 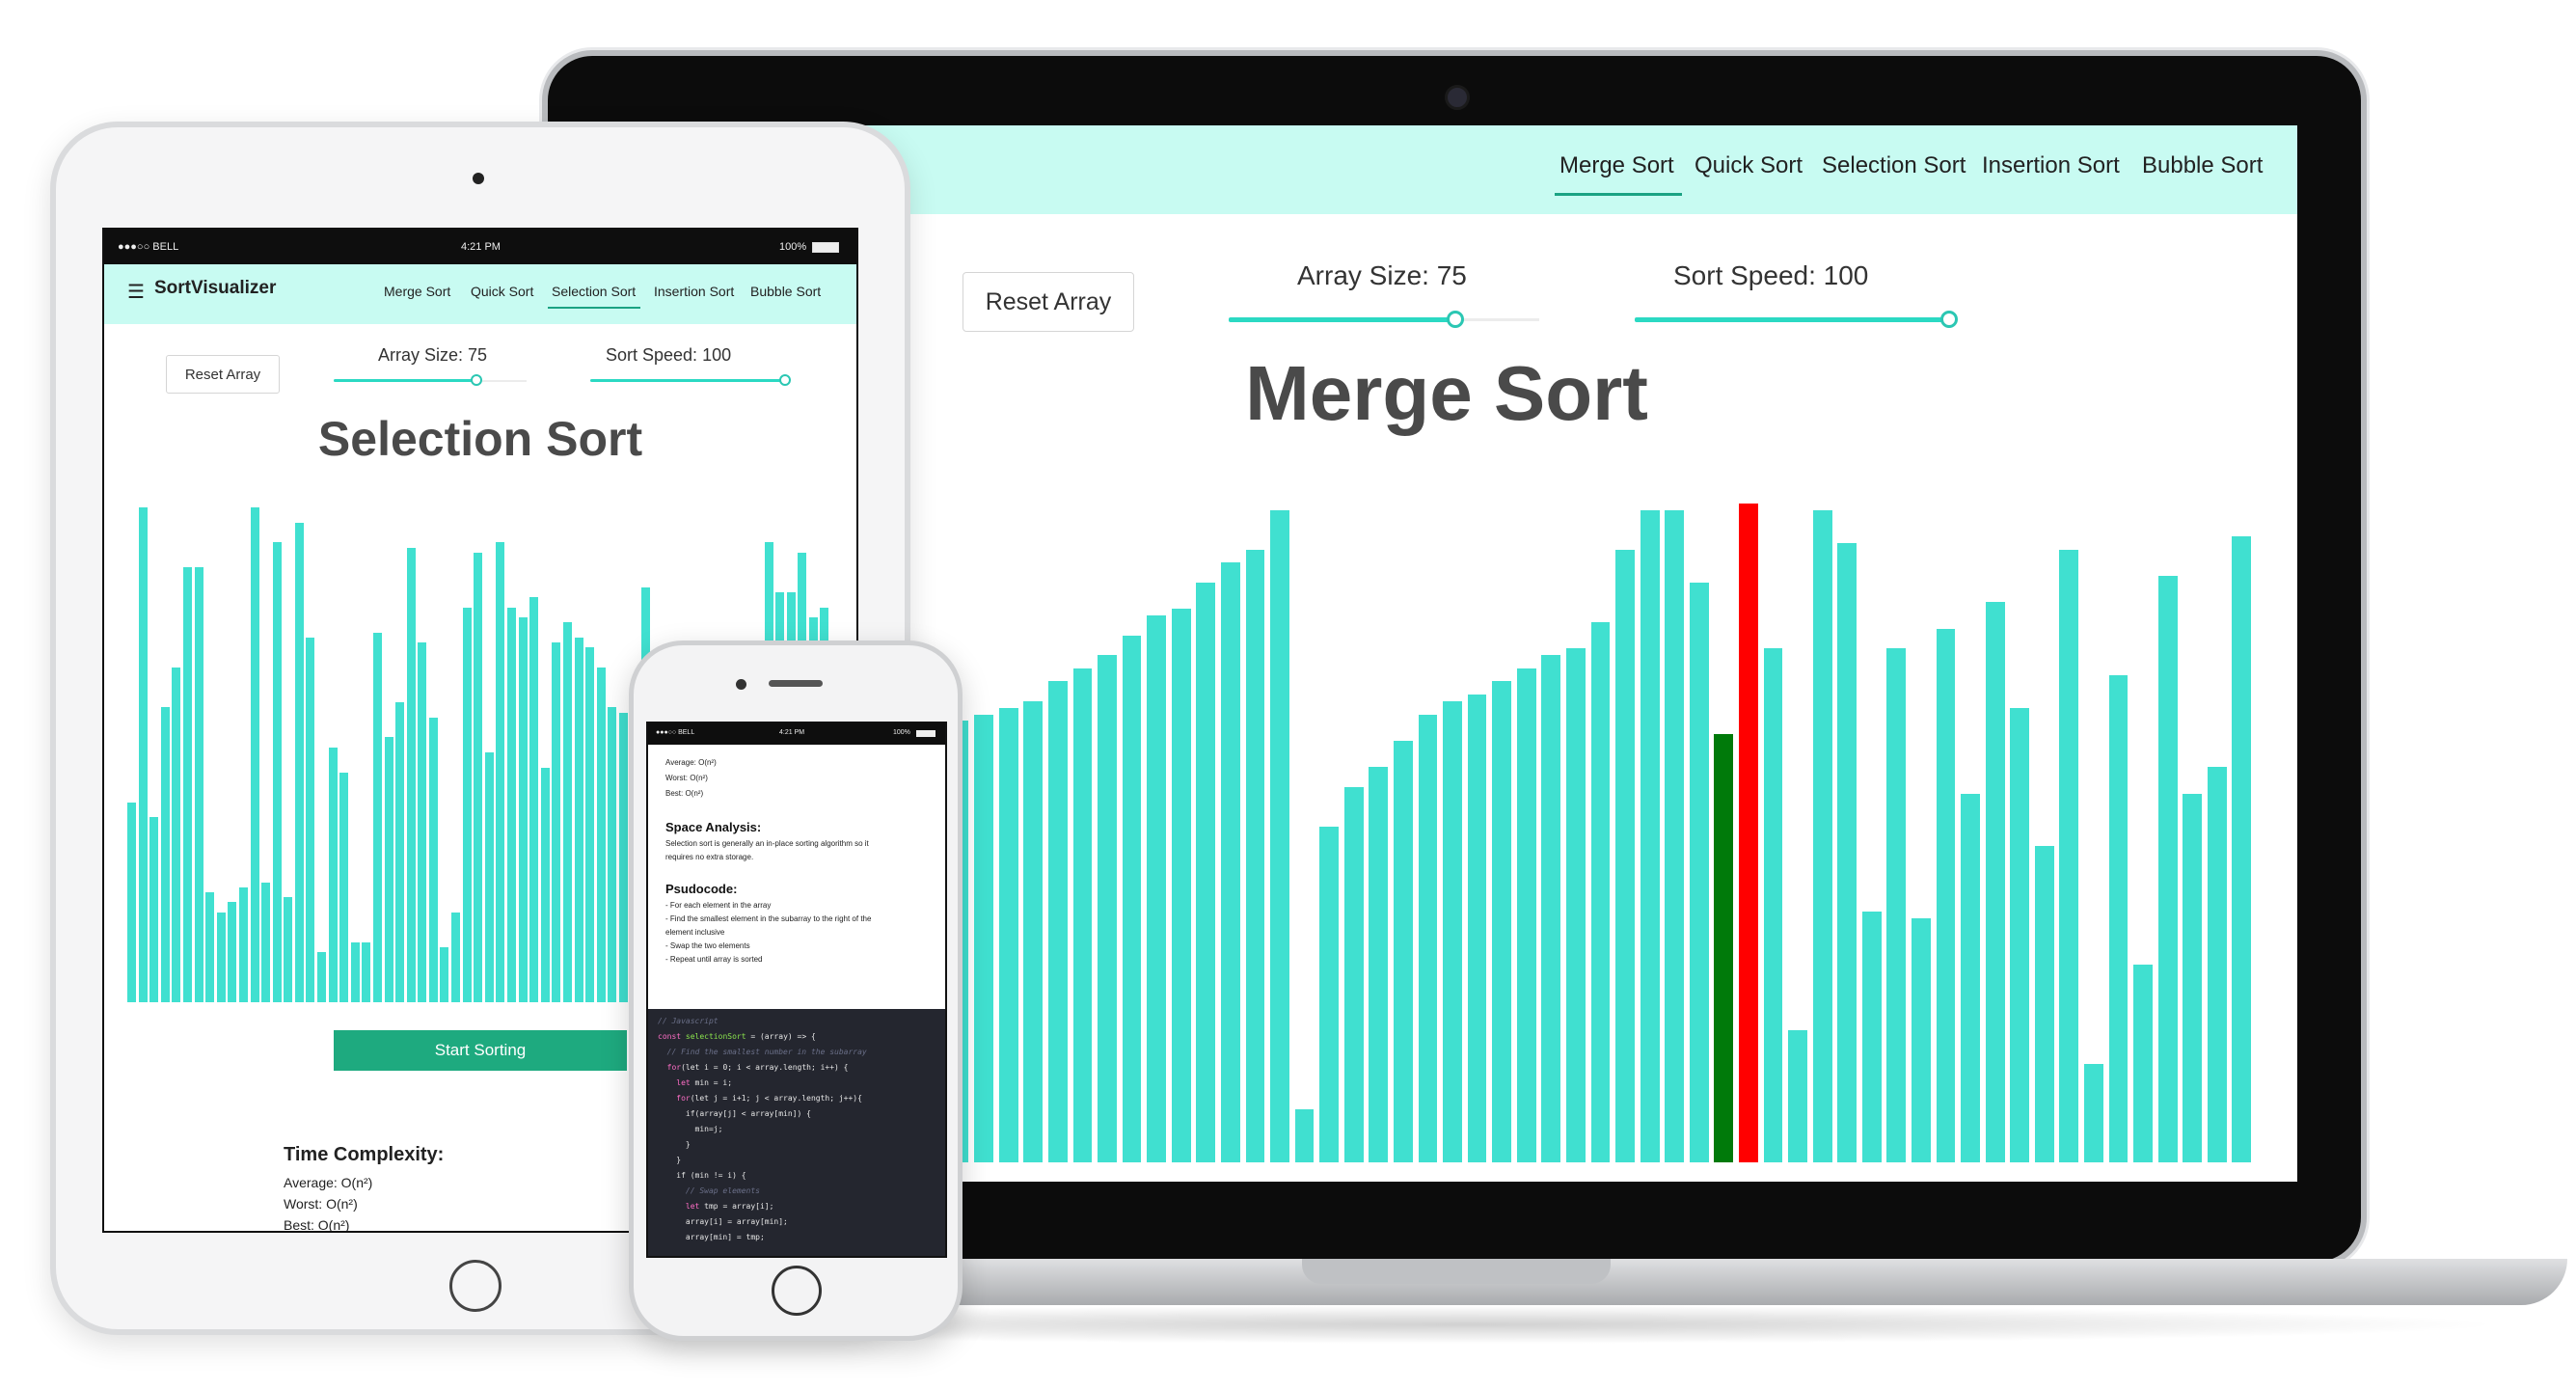 I want to click on bar-compare, so click(x=1748, y=833).